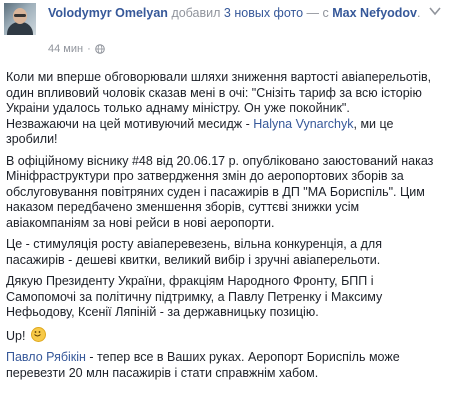 This screenshot has height=405, width=451. What do you see at coordinates (65, 49) in the screenshot?
I see `post-time: 44 мин` at bounding box center [65, 49].